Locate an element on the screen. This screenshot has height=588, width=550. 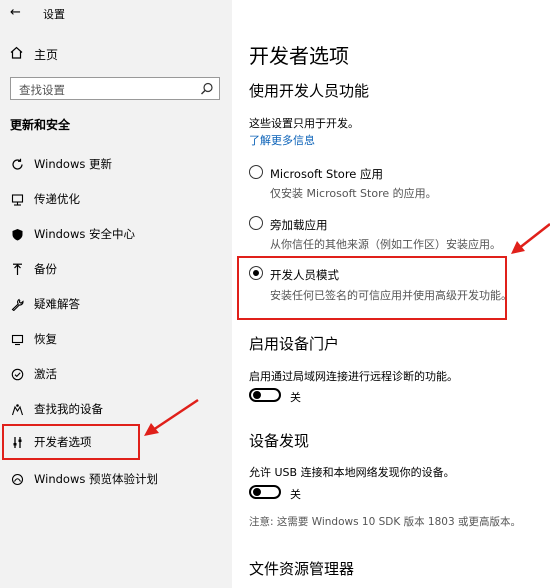
annotation-arrow-main is located at coordinates (530, 238).